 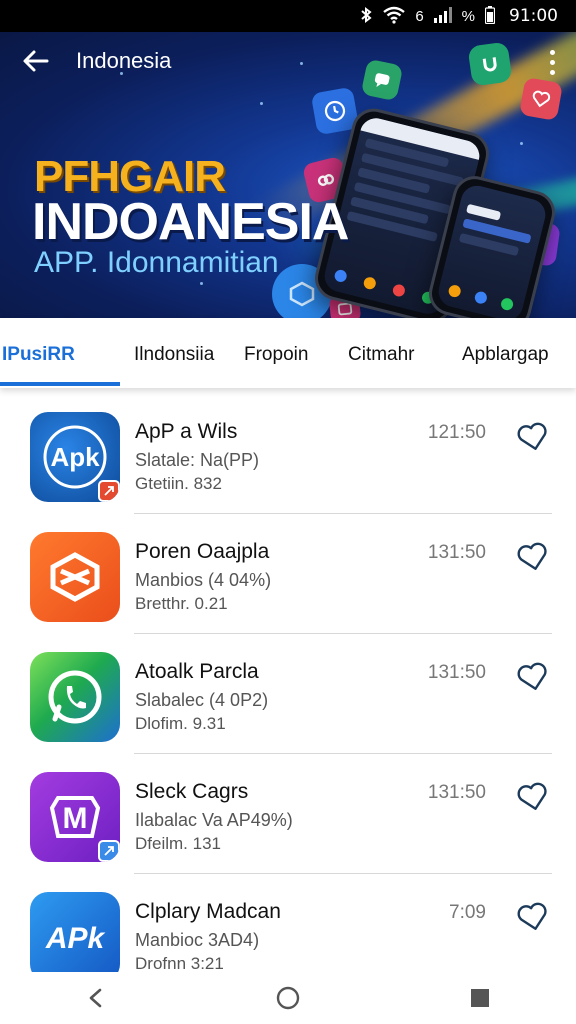 I want to click on more-options-button, so click(x=552, y=62).